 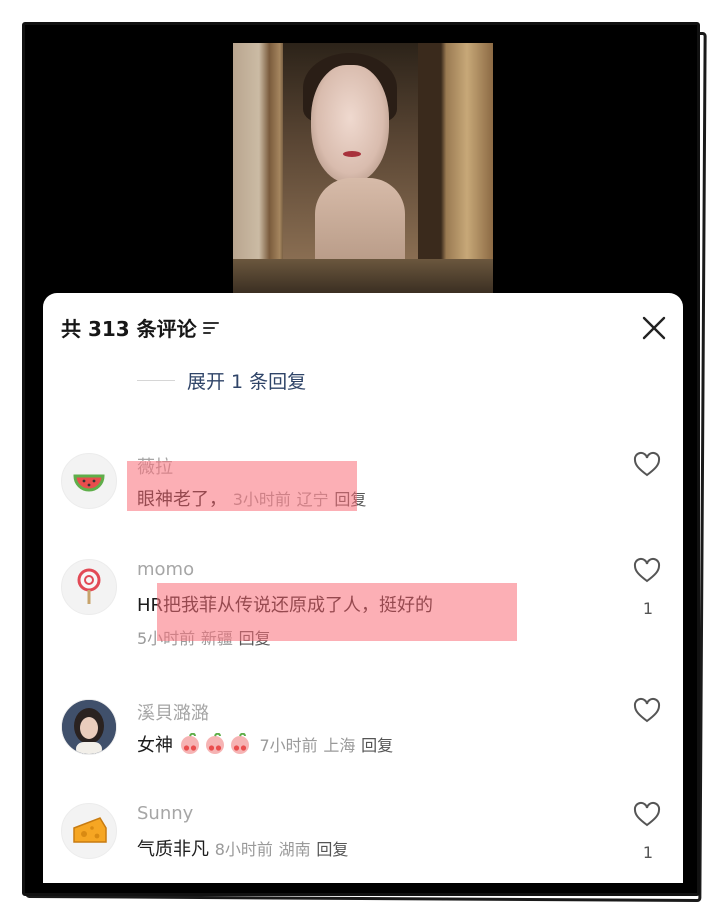 I want to click on comment-text: HR把我菲从传说还原成了人，挺好的, so click(x=285, y=605).